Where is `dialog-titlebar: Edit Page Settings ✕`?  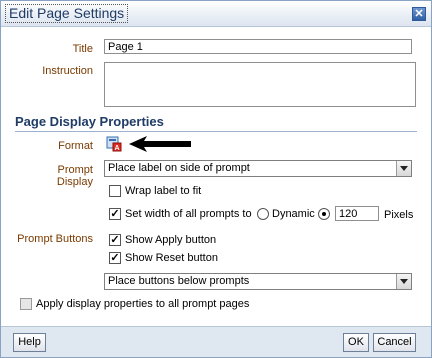 dialog-titlebar: Edit Page Settings ✕ is located at coordinates (216, 14).